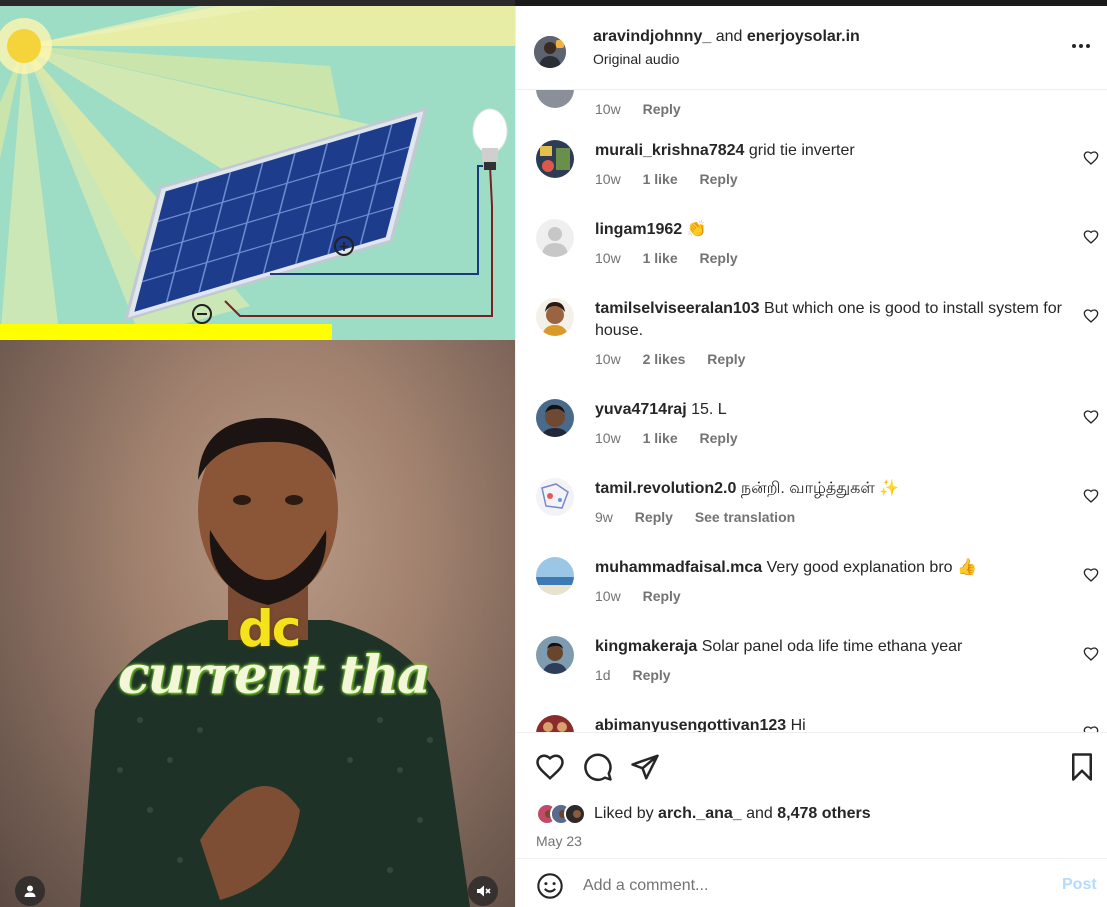 Image resolution: width=1107 pixels, height=907 pixels. What do you see at coordinates (823, 813) in the screenshot?
I see `liked-by-others: 8,478 others` at bounding box center [823, 813].